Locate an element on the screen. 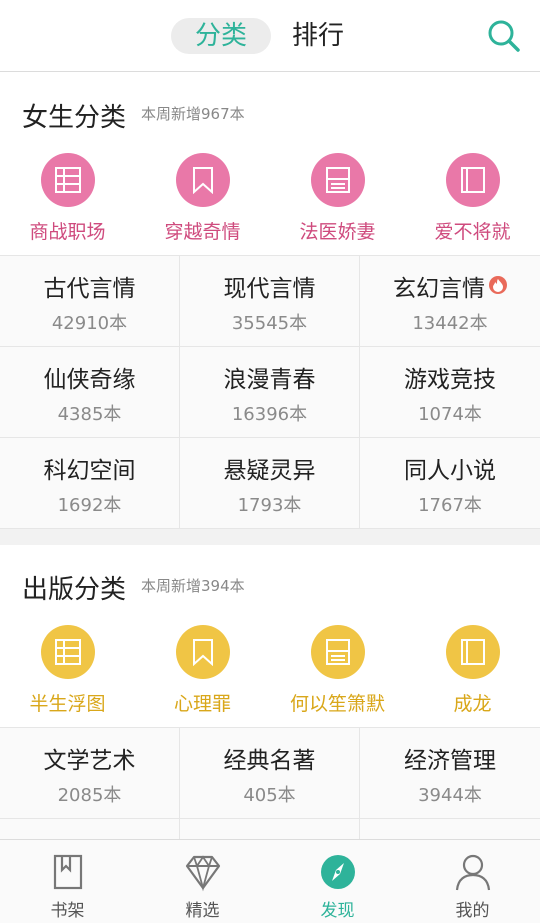  featured-item: 法医娇妻 is located at coordinates (337, 204).